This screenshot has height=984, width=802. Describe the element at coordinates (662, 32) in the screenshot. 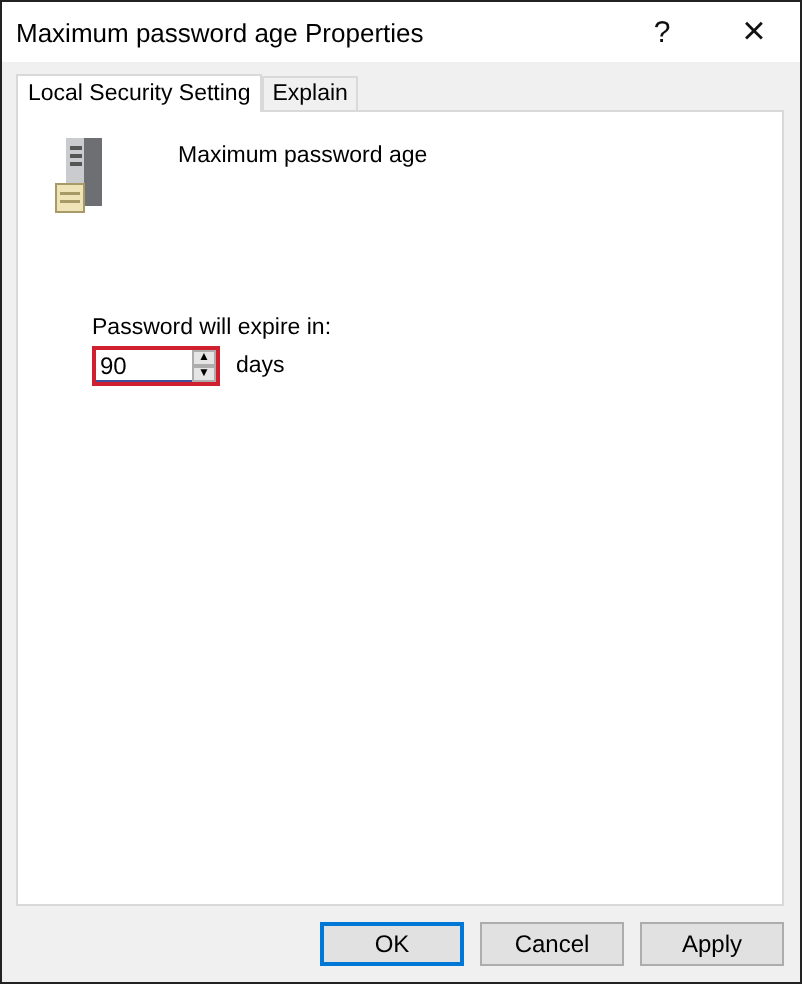

I see `help-button: ?` at that location.